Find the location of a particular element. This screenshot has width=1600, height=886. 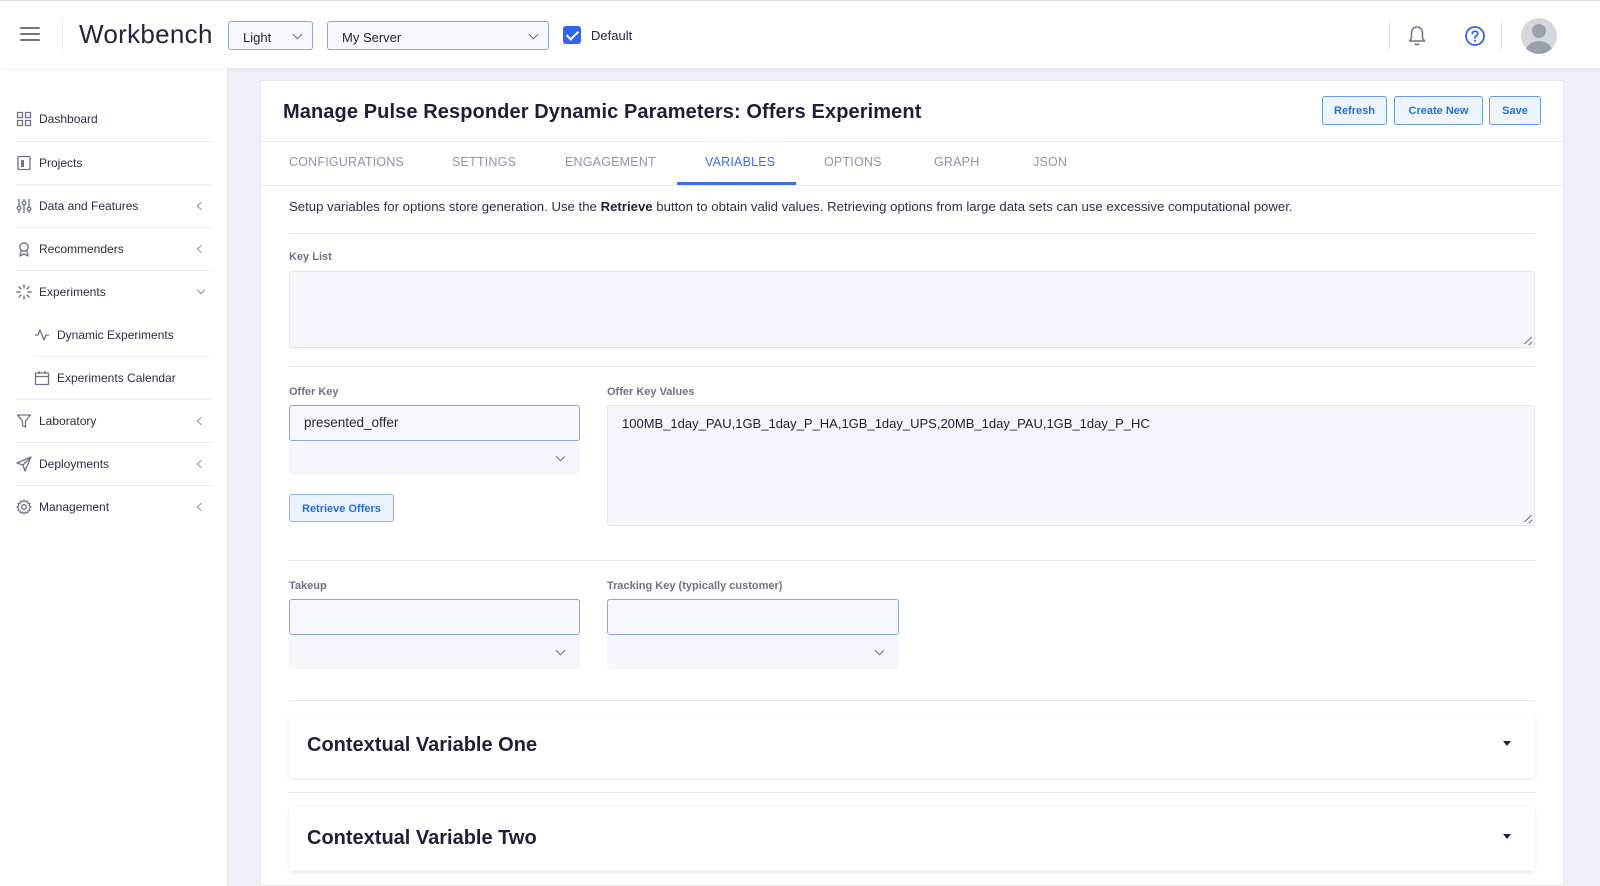

tab-variables: VARIABLES is located at coordinates (740, 162).